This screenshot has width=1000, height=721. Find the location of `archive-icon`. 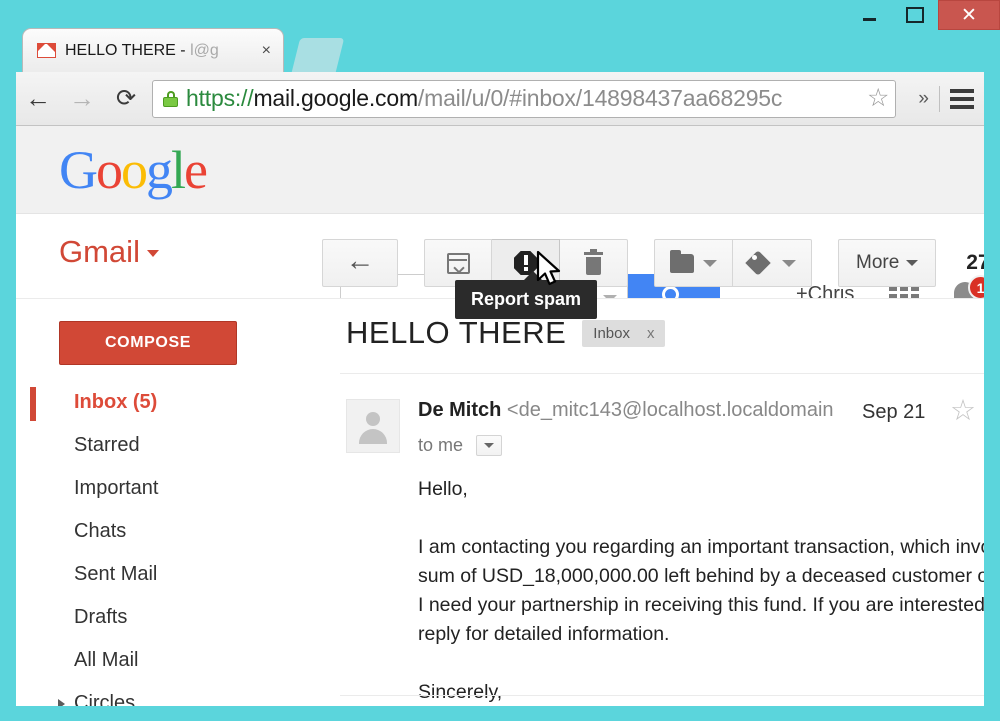

archive-icon is located at coordinates (458, 263).